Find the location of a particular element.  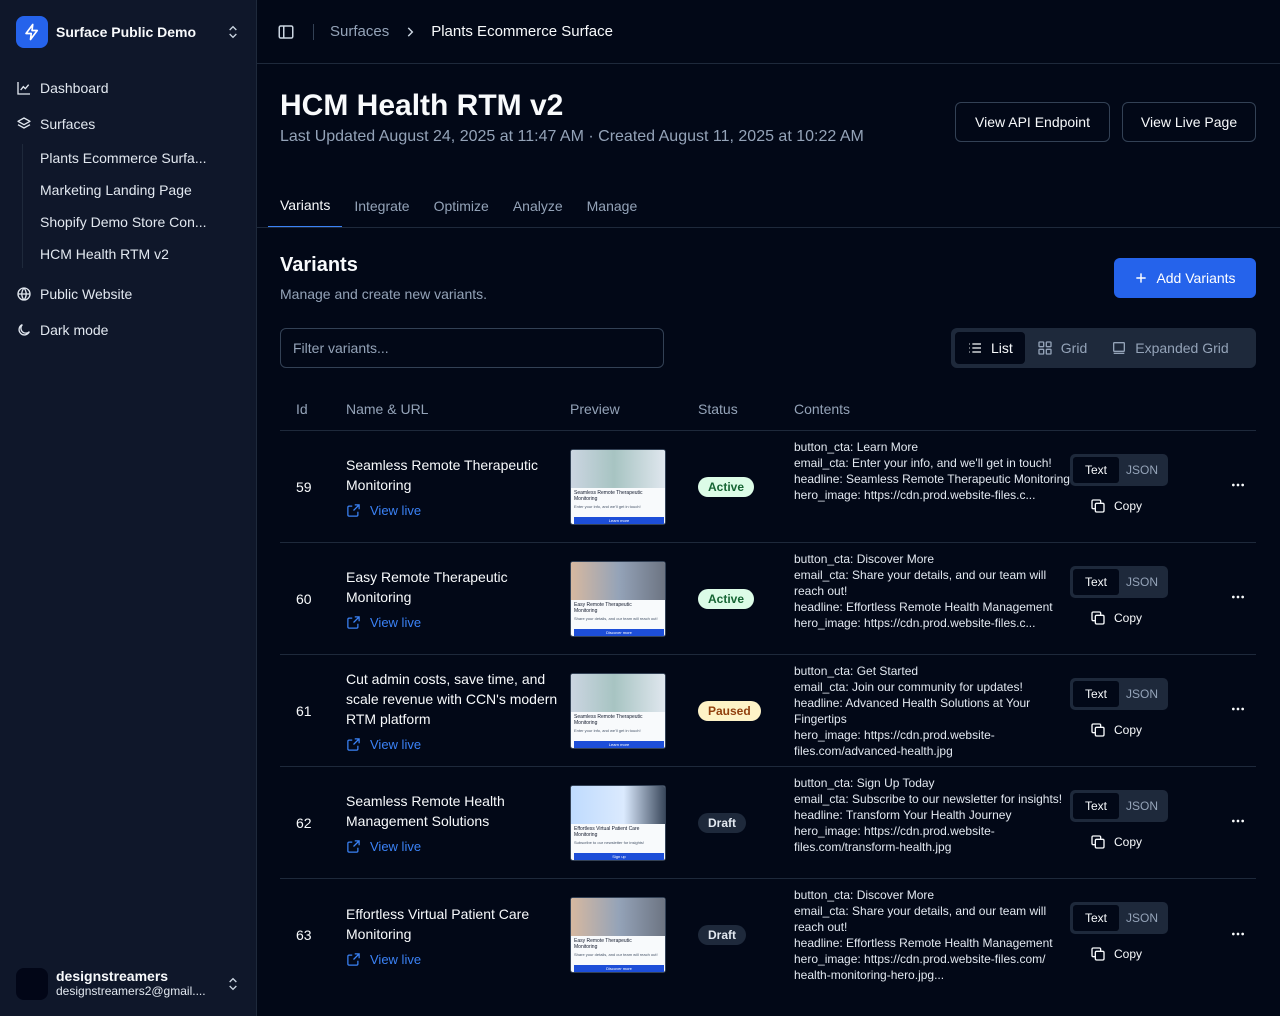

preview-button: Discover more is located at coordinates (619, 632).